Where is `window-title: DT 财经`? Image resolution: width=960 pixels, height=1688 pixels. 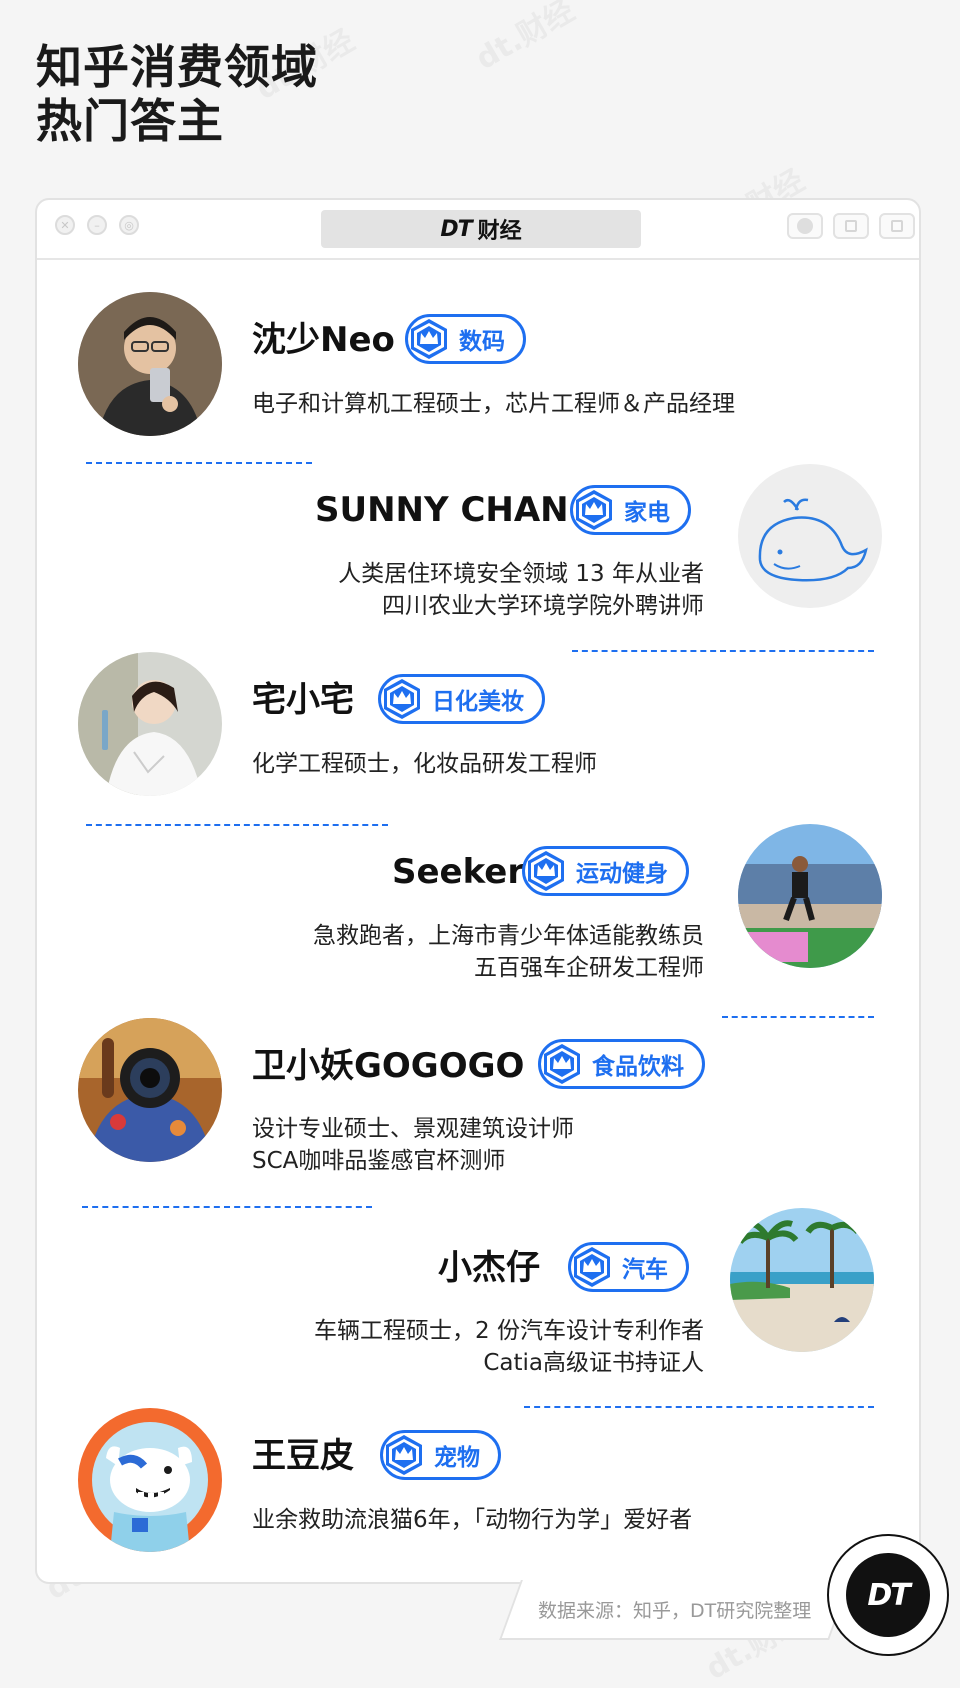
window-title: DT 财经 is located at coordinates (481, 229).